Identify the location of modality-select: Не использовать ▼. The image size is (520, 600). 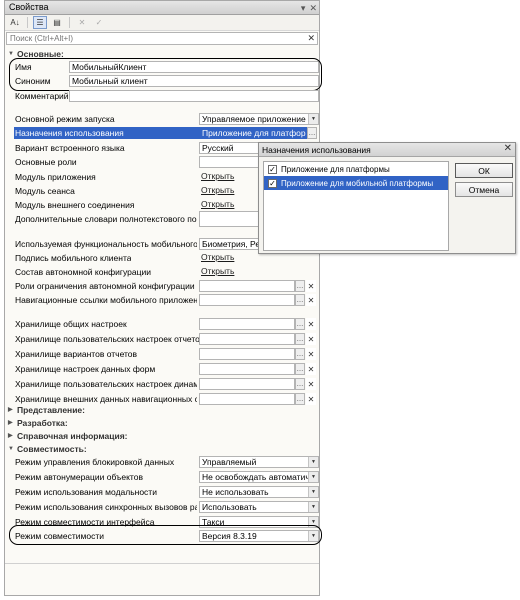
(259, 492).